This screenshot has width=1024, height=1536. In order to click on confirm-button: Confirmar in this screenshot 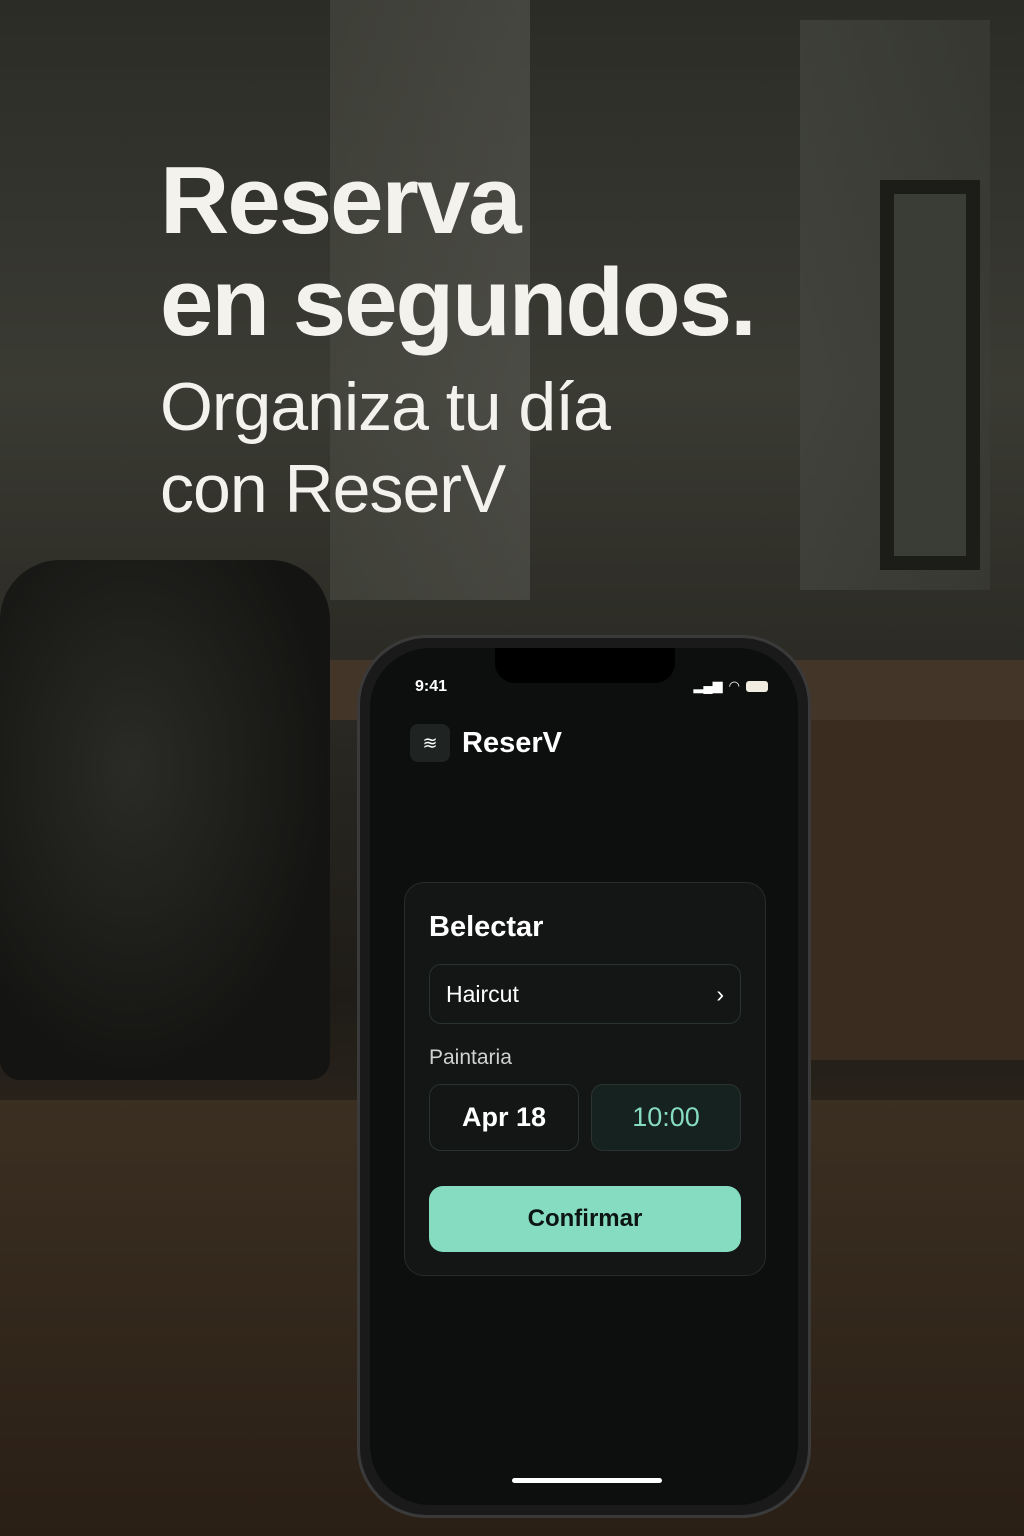, I will do `click(585, 1219)`.